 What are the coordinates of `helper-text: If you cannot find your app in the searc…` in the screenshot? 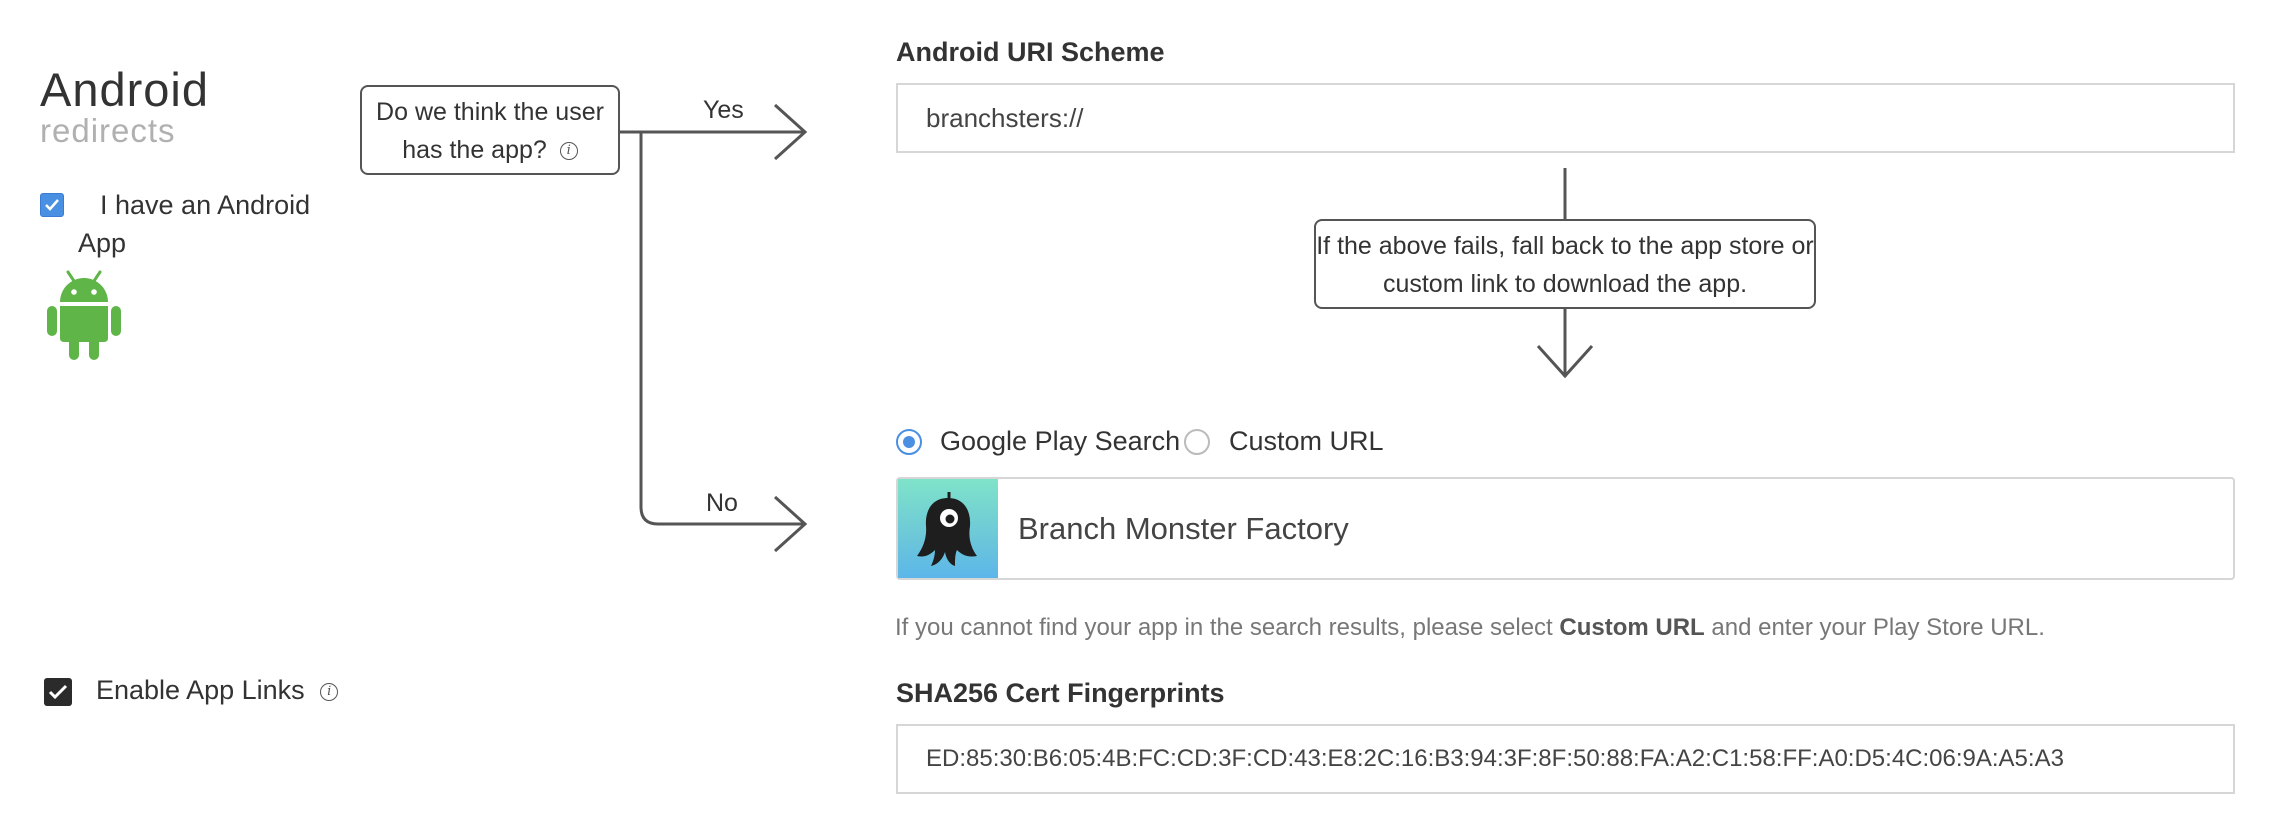 It's located at (1470, 628).